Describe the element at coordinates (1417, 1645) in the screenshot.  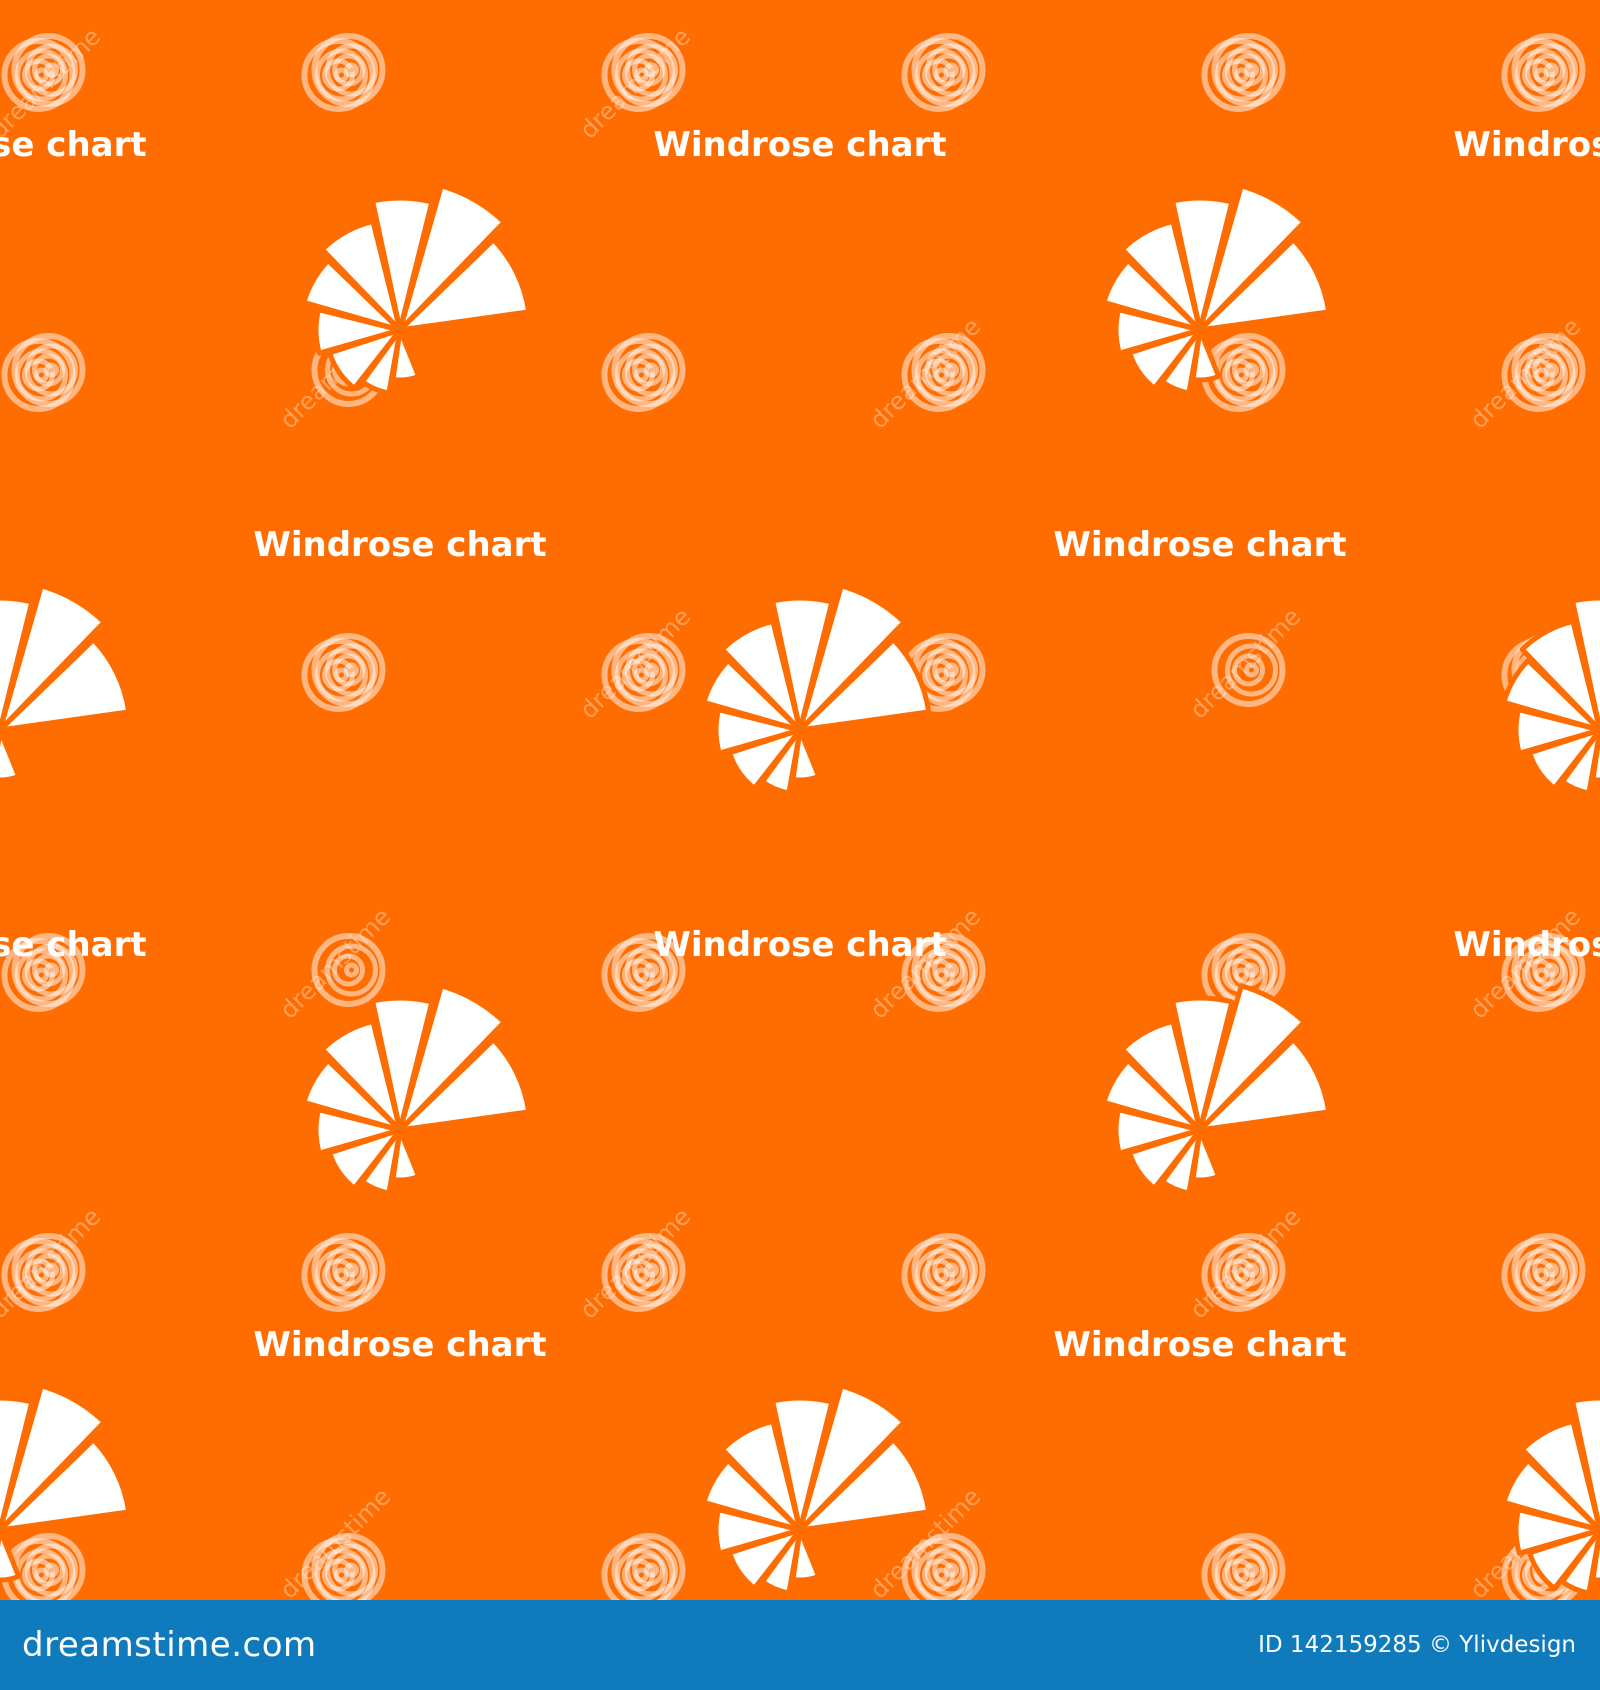
I see `footer-credit: ID 142159285 © Ylivdesign` at that location.